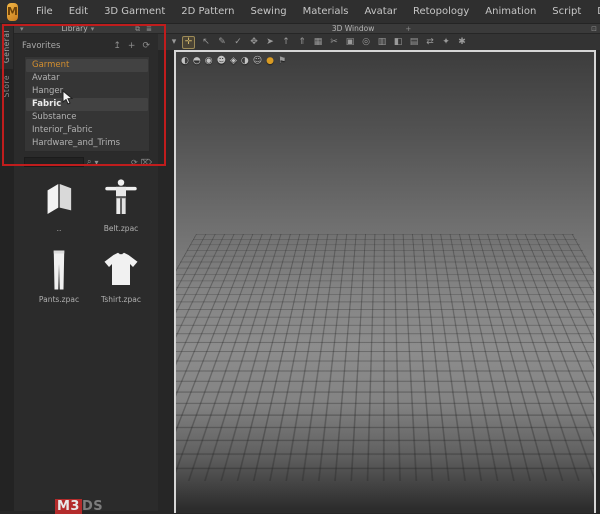 The width and height of the screenshot is (600, 514). I want to click on grid-tool-icon: ▦, so click(318, 42).